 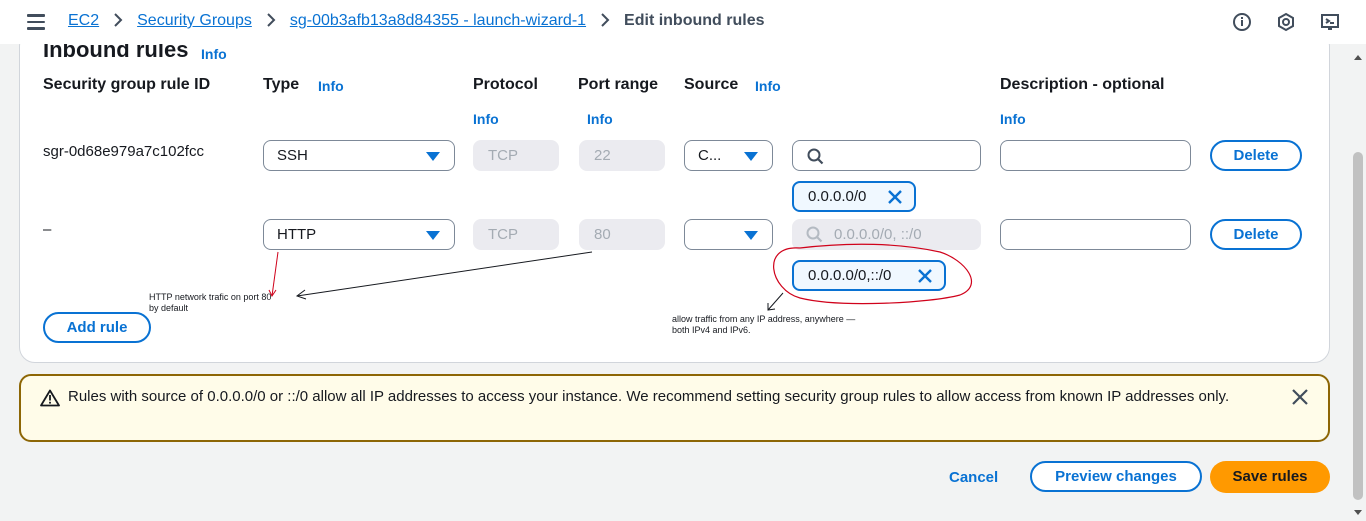 What do you see at coordinates (1270, 477) in the screenshot?
I see `save-rules-button: Save rules` at bounding box center [1270, 477].